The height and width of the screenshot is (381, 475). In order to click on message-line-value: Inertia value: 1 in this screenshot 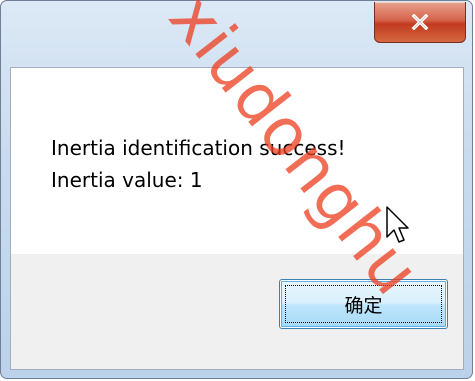, I will do `click(127, 180)`.